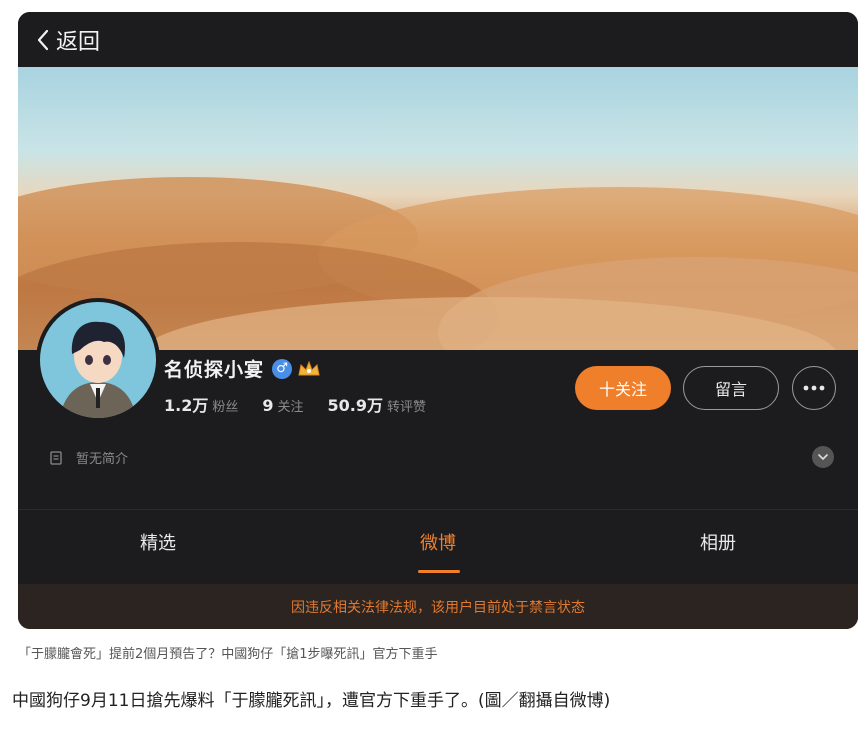  What do you see at coordinates (309, 367) in the screenshot?
I see `crown-badge-icon` at bounding box center [309, 367].